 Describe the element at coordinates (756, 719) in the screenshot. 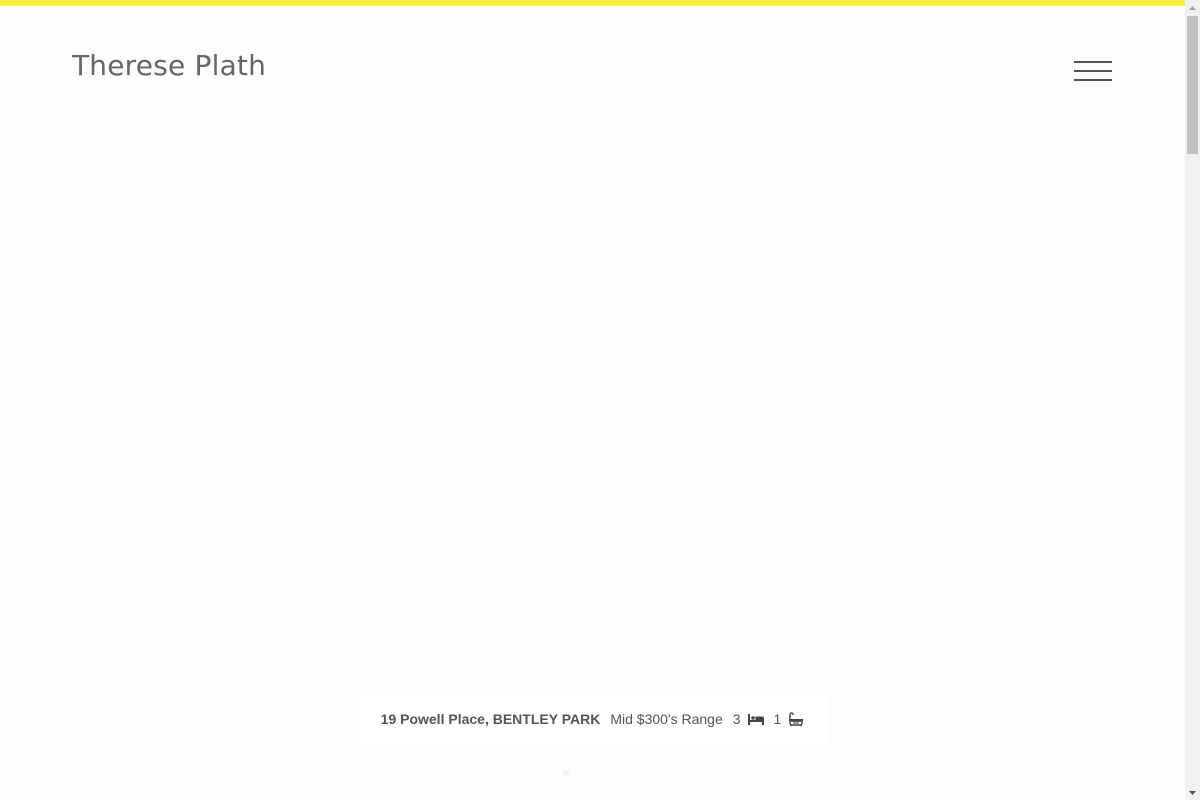

I see `bed-icon` at that location.